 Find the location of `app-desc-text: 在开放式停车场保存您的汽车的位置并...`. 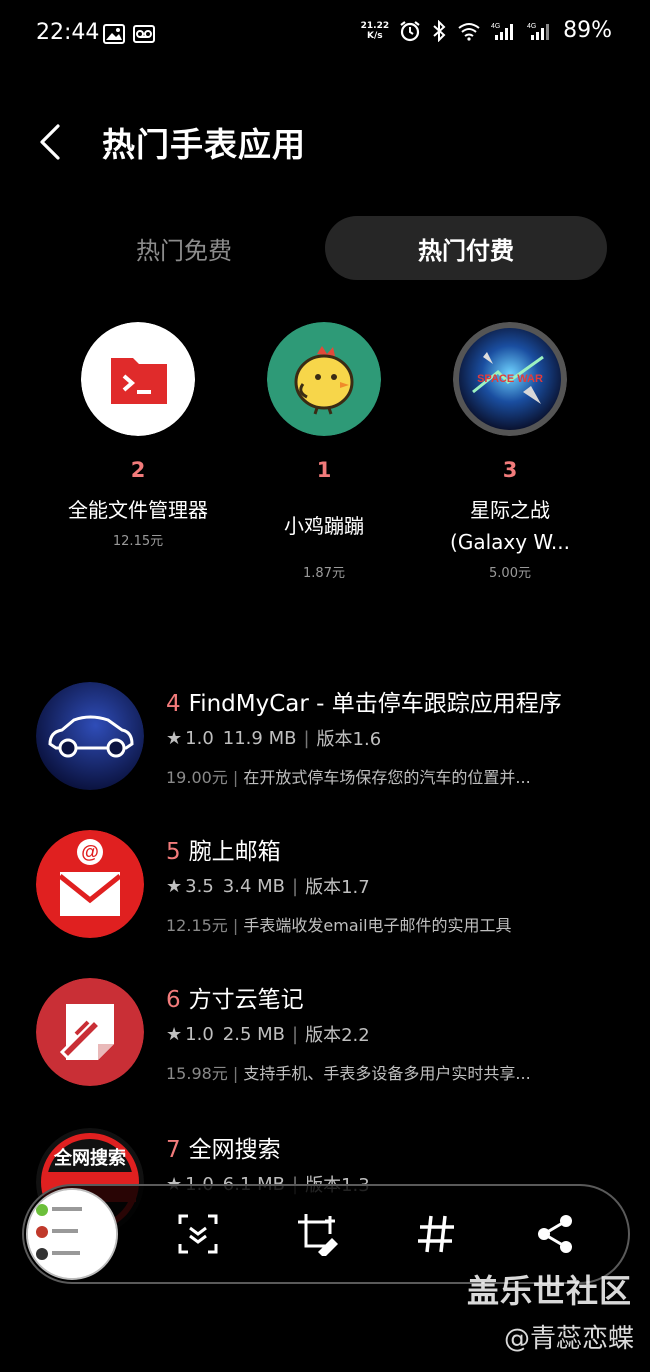

app-desc-text: 在开放式停车场保存您的汽车的位置并... is located at coordinates (387, 777).